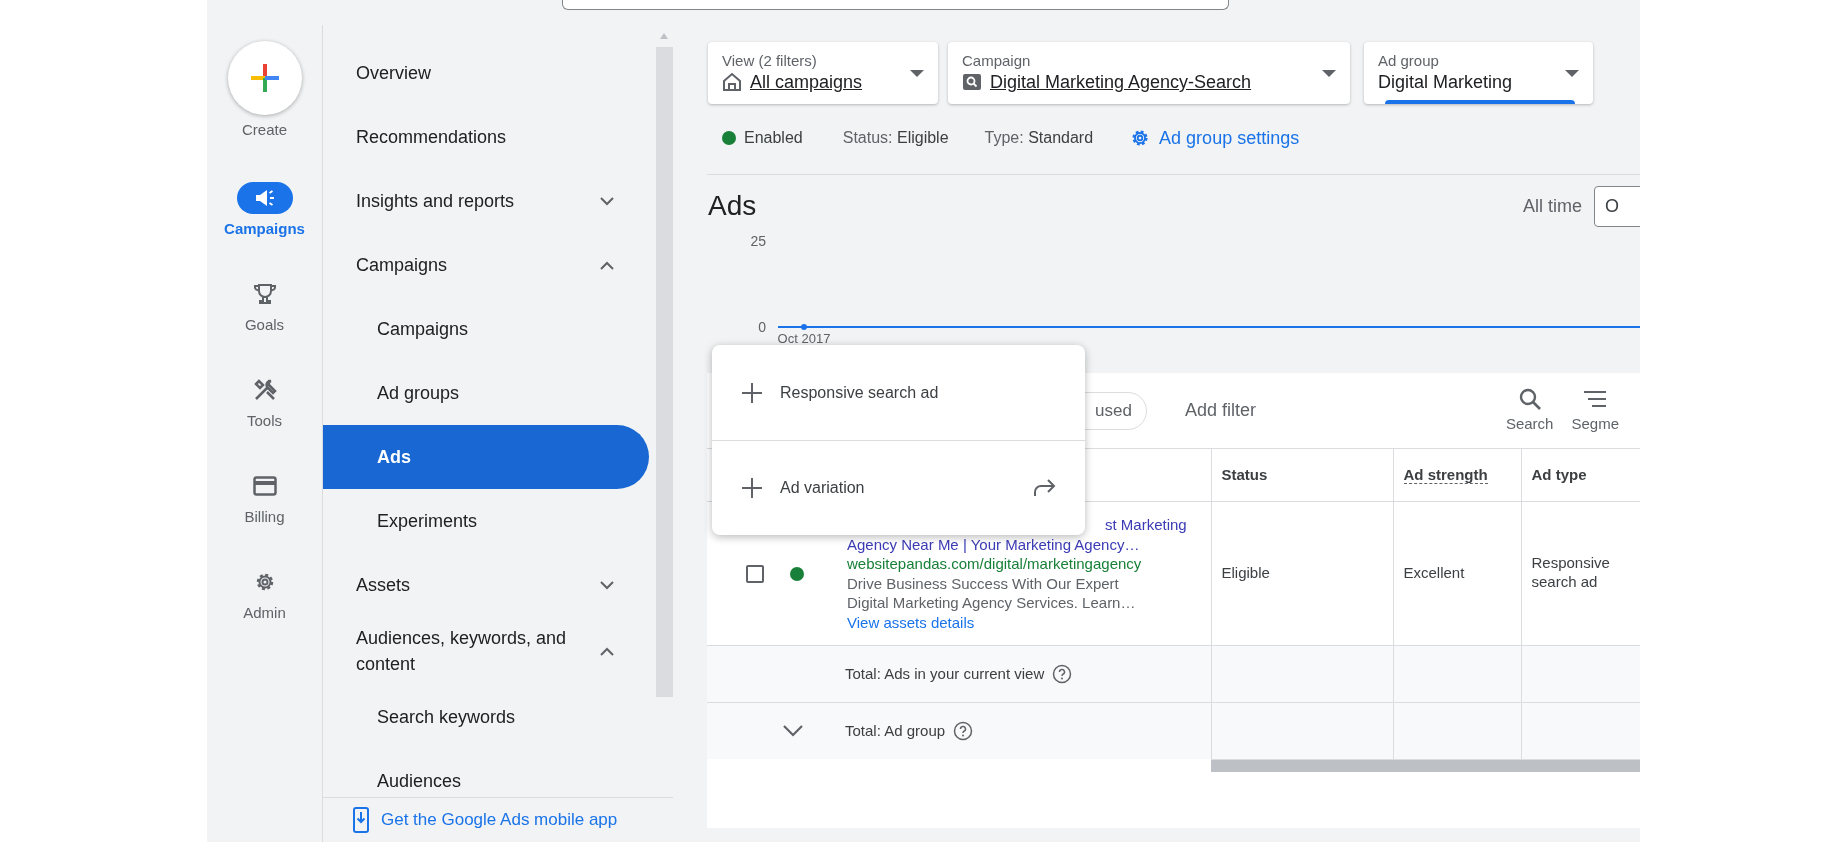 The image size is (1848, 842). What do you see at coordinates (1571, 572) in the screenshot?
I see `table-cell-text: Responsive search ad` at bounding box center [1571, 572].